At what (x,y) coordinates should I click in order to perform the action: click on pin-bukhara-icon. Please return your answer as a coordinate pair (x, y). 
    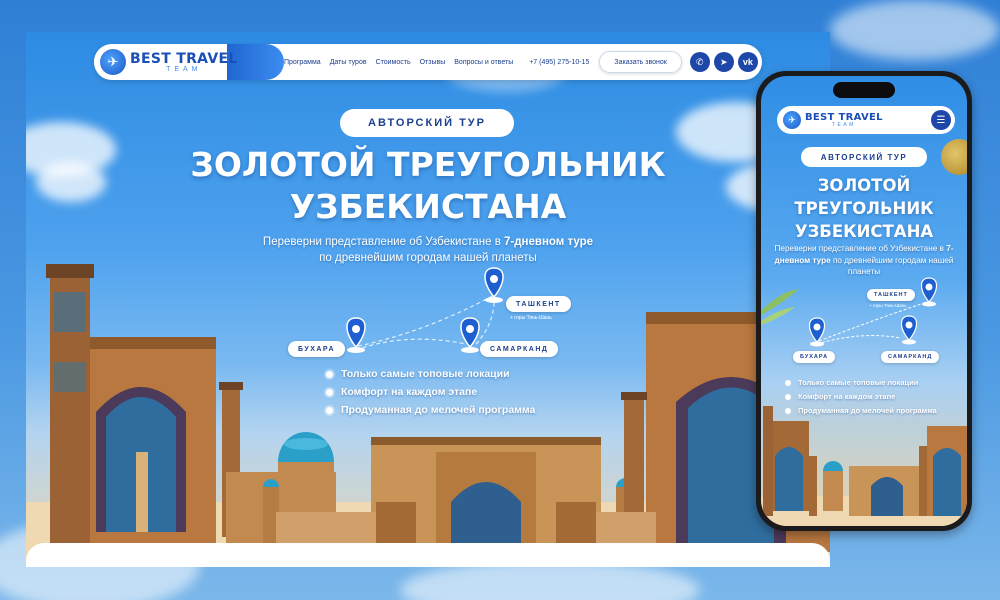
    Looking at the image, I should click on (356, 335).